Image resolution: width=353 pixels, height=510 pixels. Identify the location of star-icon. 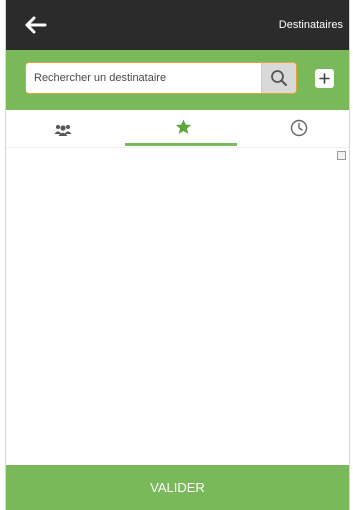
(183, 126).